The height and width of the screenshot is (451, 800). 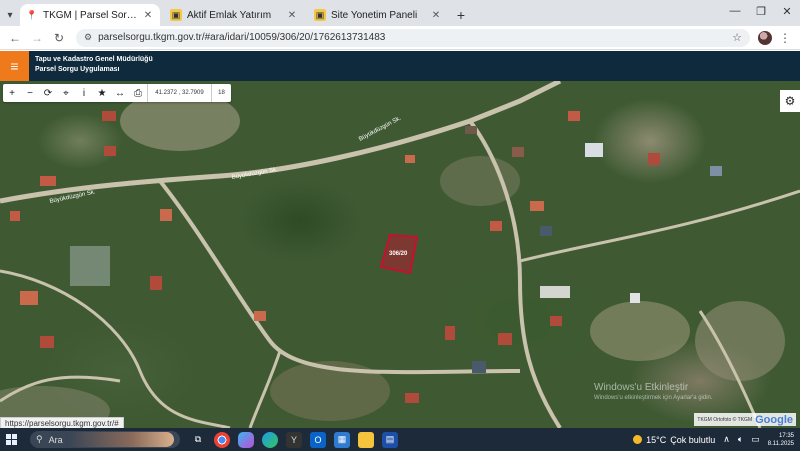 What do you see at coordinates (787, 11) in the screenshot?
I see `close-window-icon: ✕` at bounding box center [787, 11].